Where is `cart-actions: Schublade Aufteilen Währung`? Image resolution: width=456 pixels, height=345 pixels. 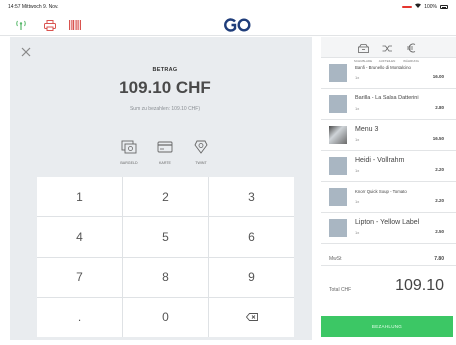 cart-actions: Schublade Aufteilen Währung is located at coordinates (388, 50).